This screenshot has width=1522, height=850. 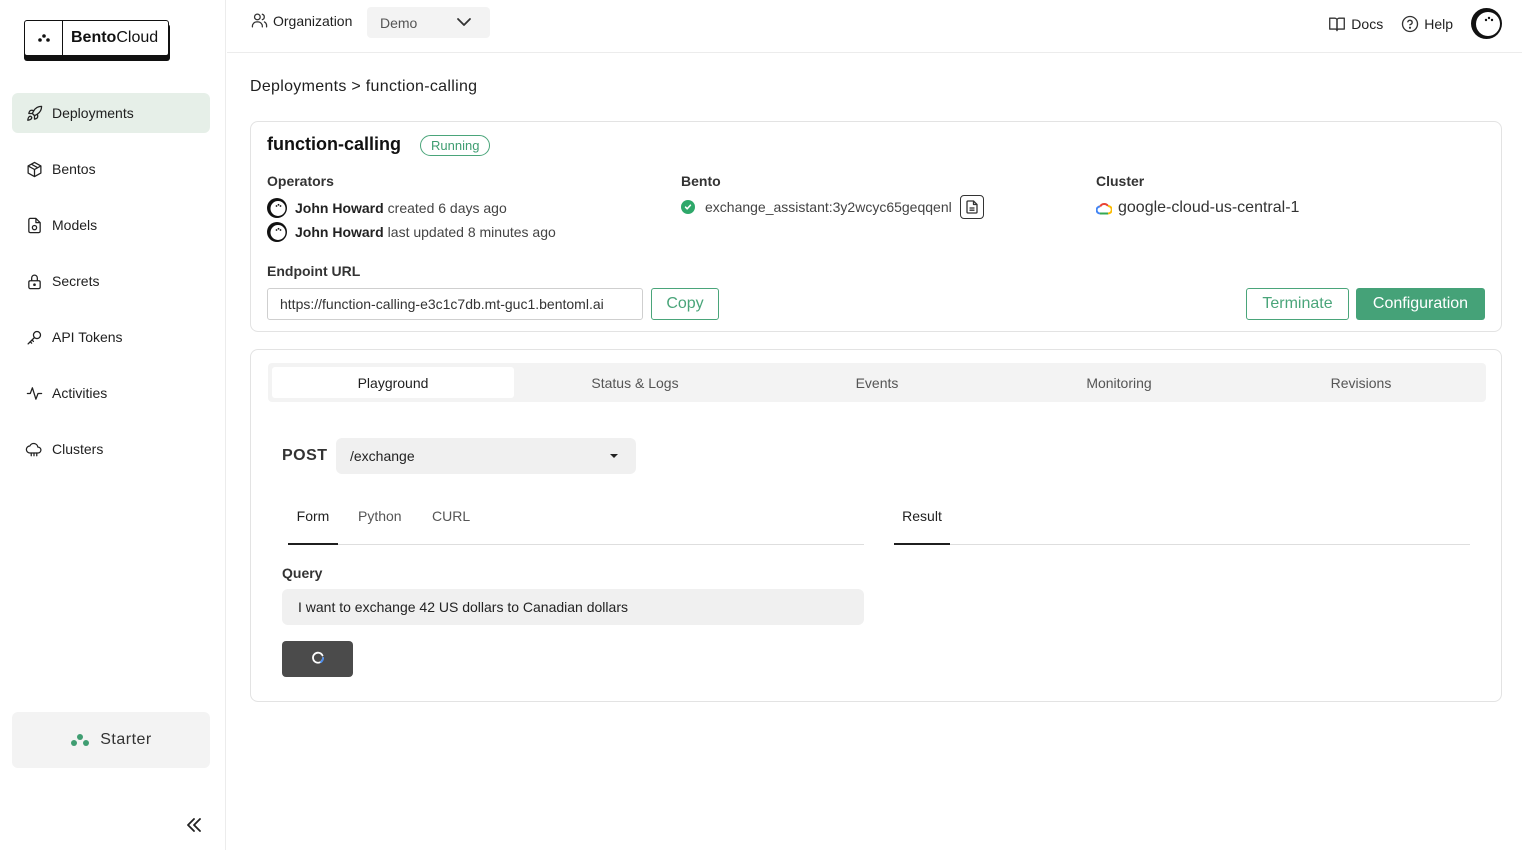 I want to click on logo-text-regular: Cloud, so click(x=137, y=37).